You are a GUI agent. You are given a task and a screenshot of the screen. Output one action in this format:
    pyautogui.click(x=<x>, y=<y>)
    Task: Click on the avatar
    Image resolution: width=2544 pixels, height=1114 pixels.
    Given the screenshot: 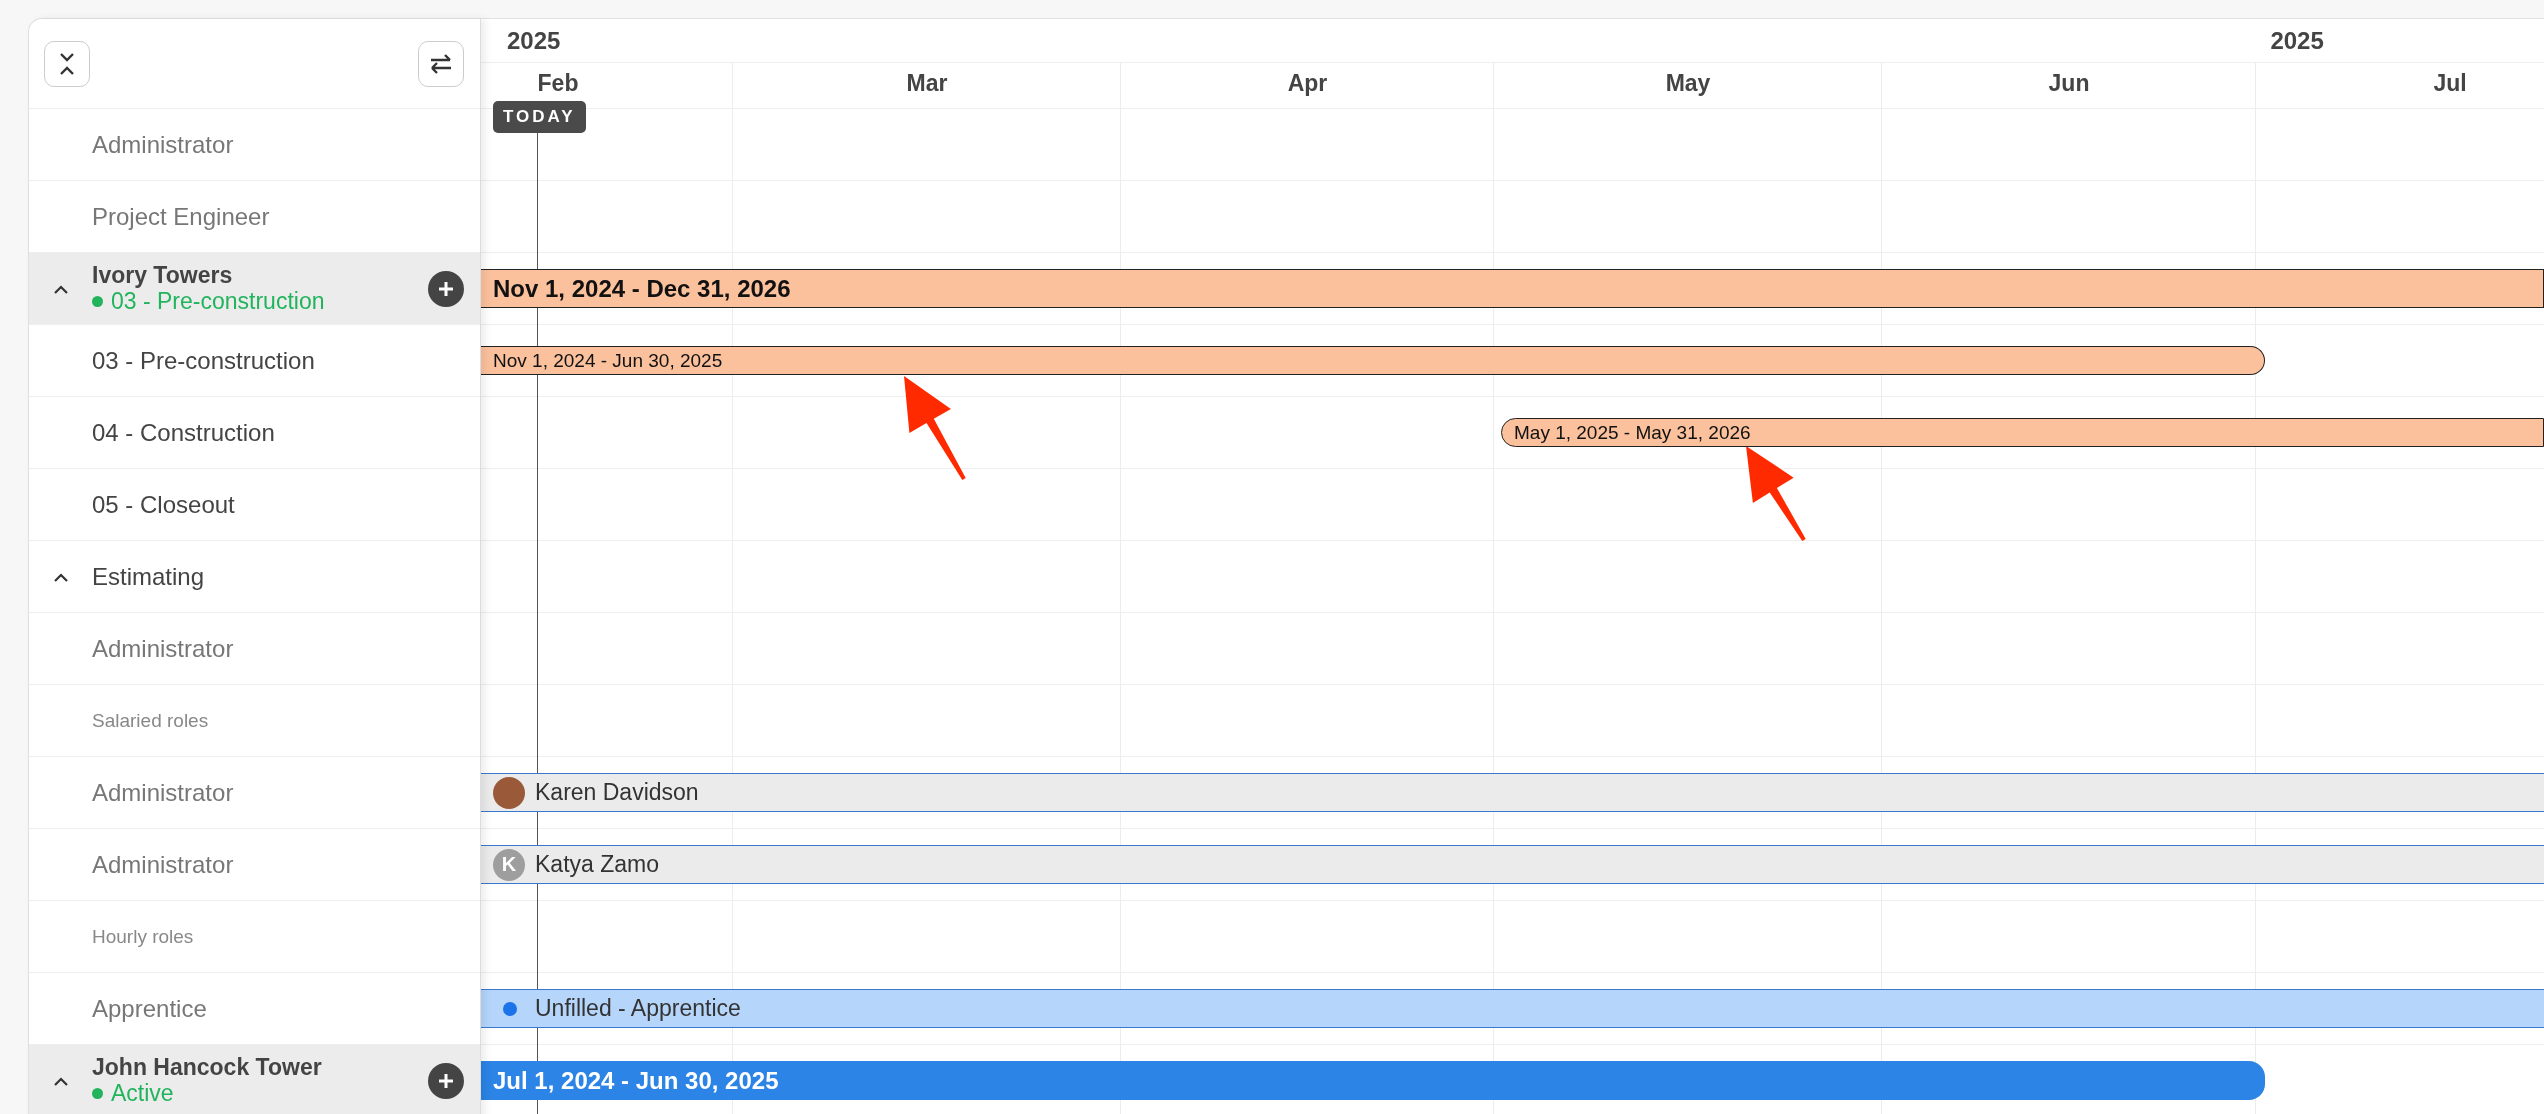 What is the action you would take?
    pyautogui.click(x=509, y=792)
    